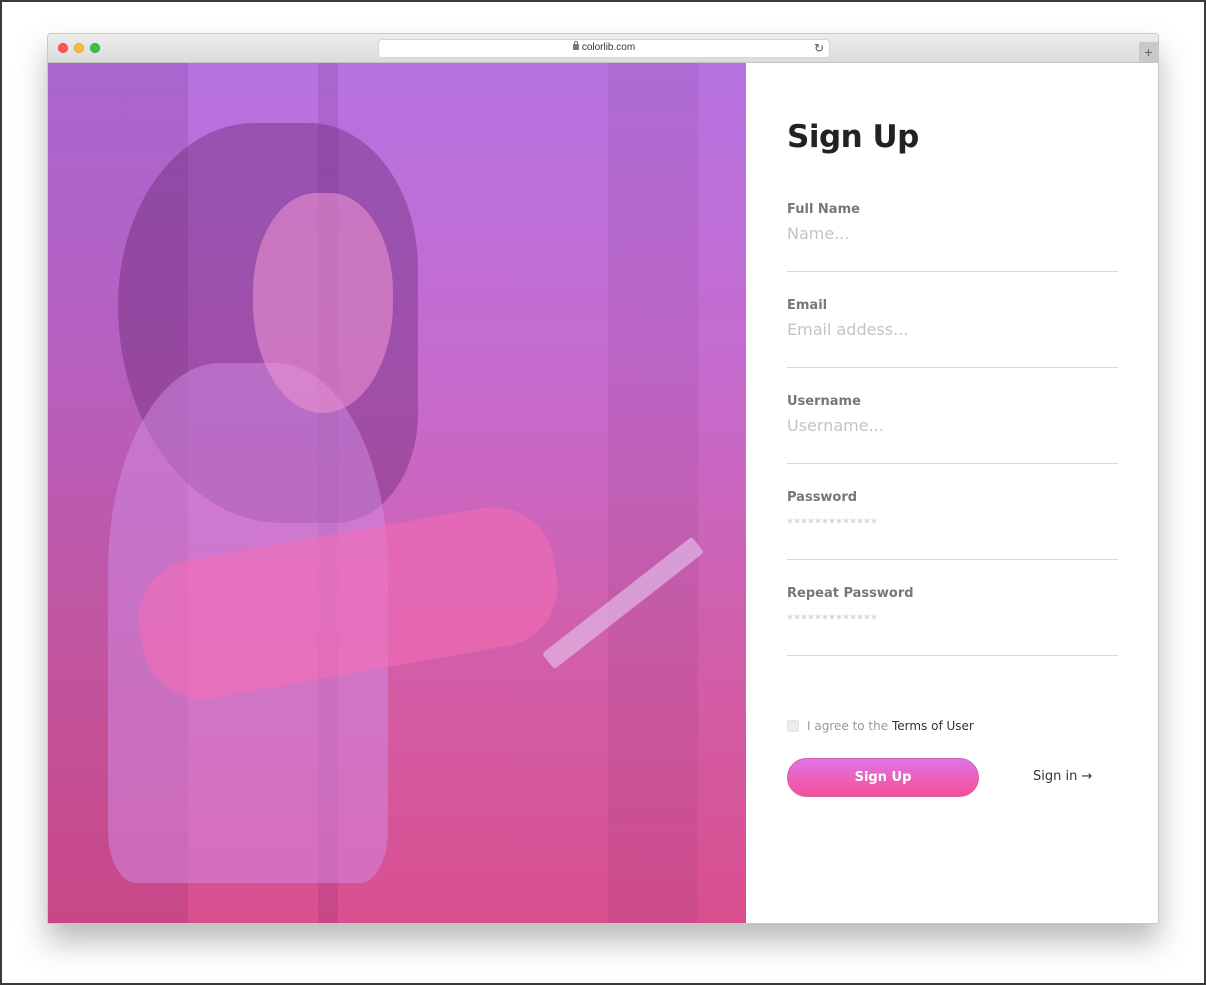 Image resolution: width=1206 pixels, height=985 pixels. Describe the element at coordinates (952, 521) in the screenshot. I see `password-input` at that location.